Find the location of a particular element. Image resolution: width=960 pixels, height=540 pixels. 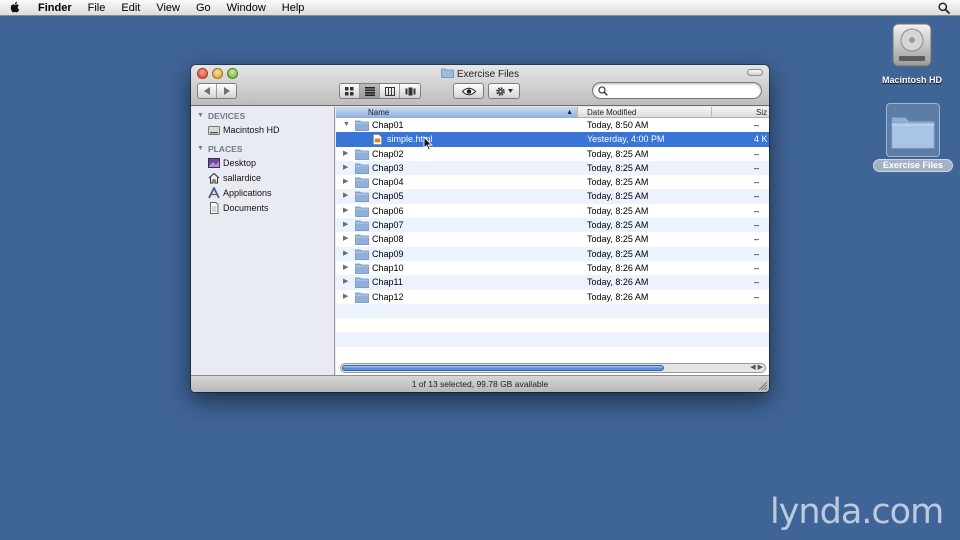

file-date: Yesterday, 4:00 PM is located at coordinates (626, 139).